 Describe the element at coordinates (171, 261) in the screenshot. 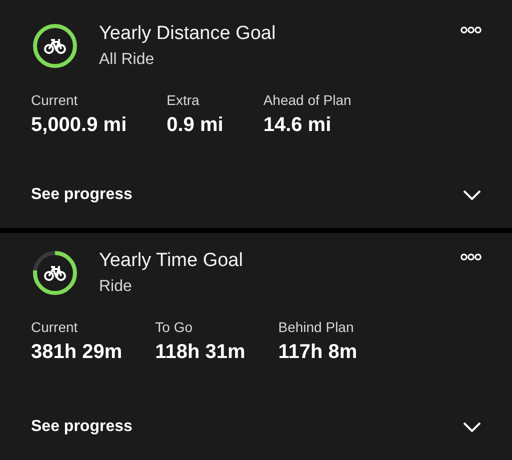

I see `goal-title: Yearly Time Goal` at that location.